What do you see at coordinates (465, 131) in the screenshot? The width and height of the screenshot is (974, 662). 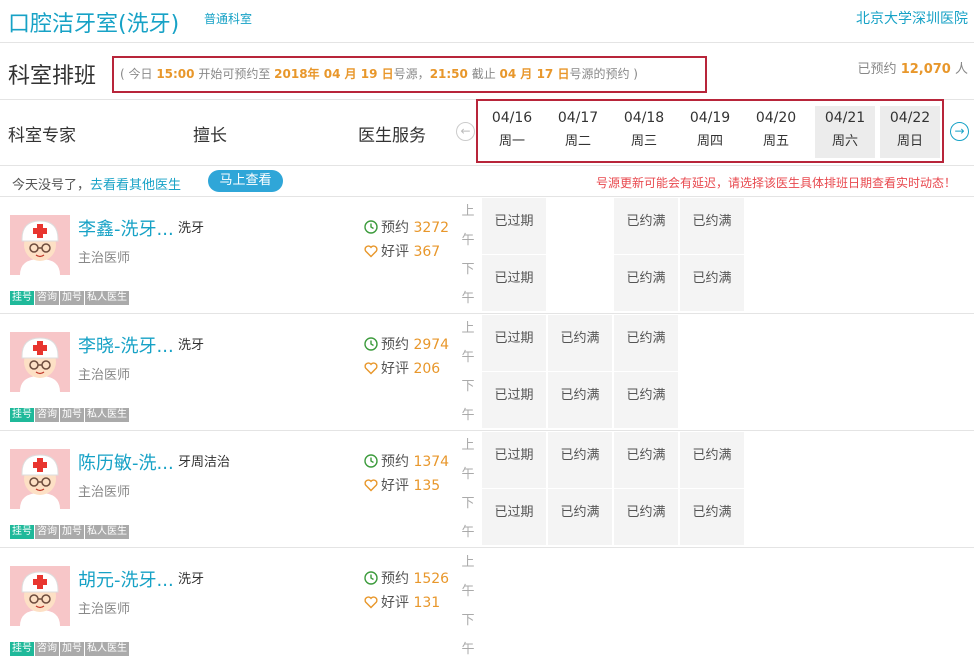 I see `prev-week-arrow-icon: ←` at bounding box center [465, 131].